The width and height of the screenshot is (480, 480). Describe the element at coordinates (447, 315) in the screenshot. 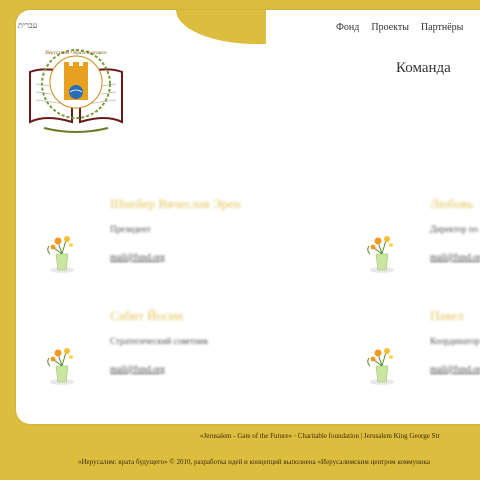

I see `member-name: Павел` at that location.